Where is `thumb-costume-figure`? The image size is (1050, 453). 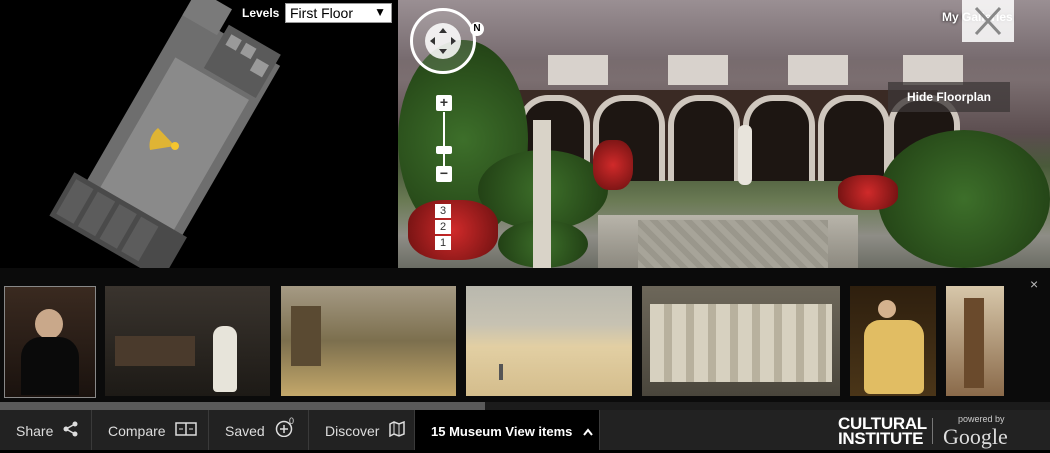
thumb-costume-figure is located at coordinates (974, 343).